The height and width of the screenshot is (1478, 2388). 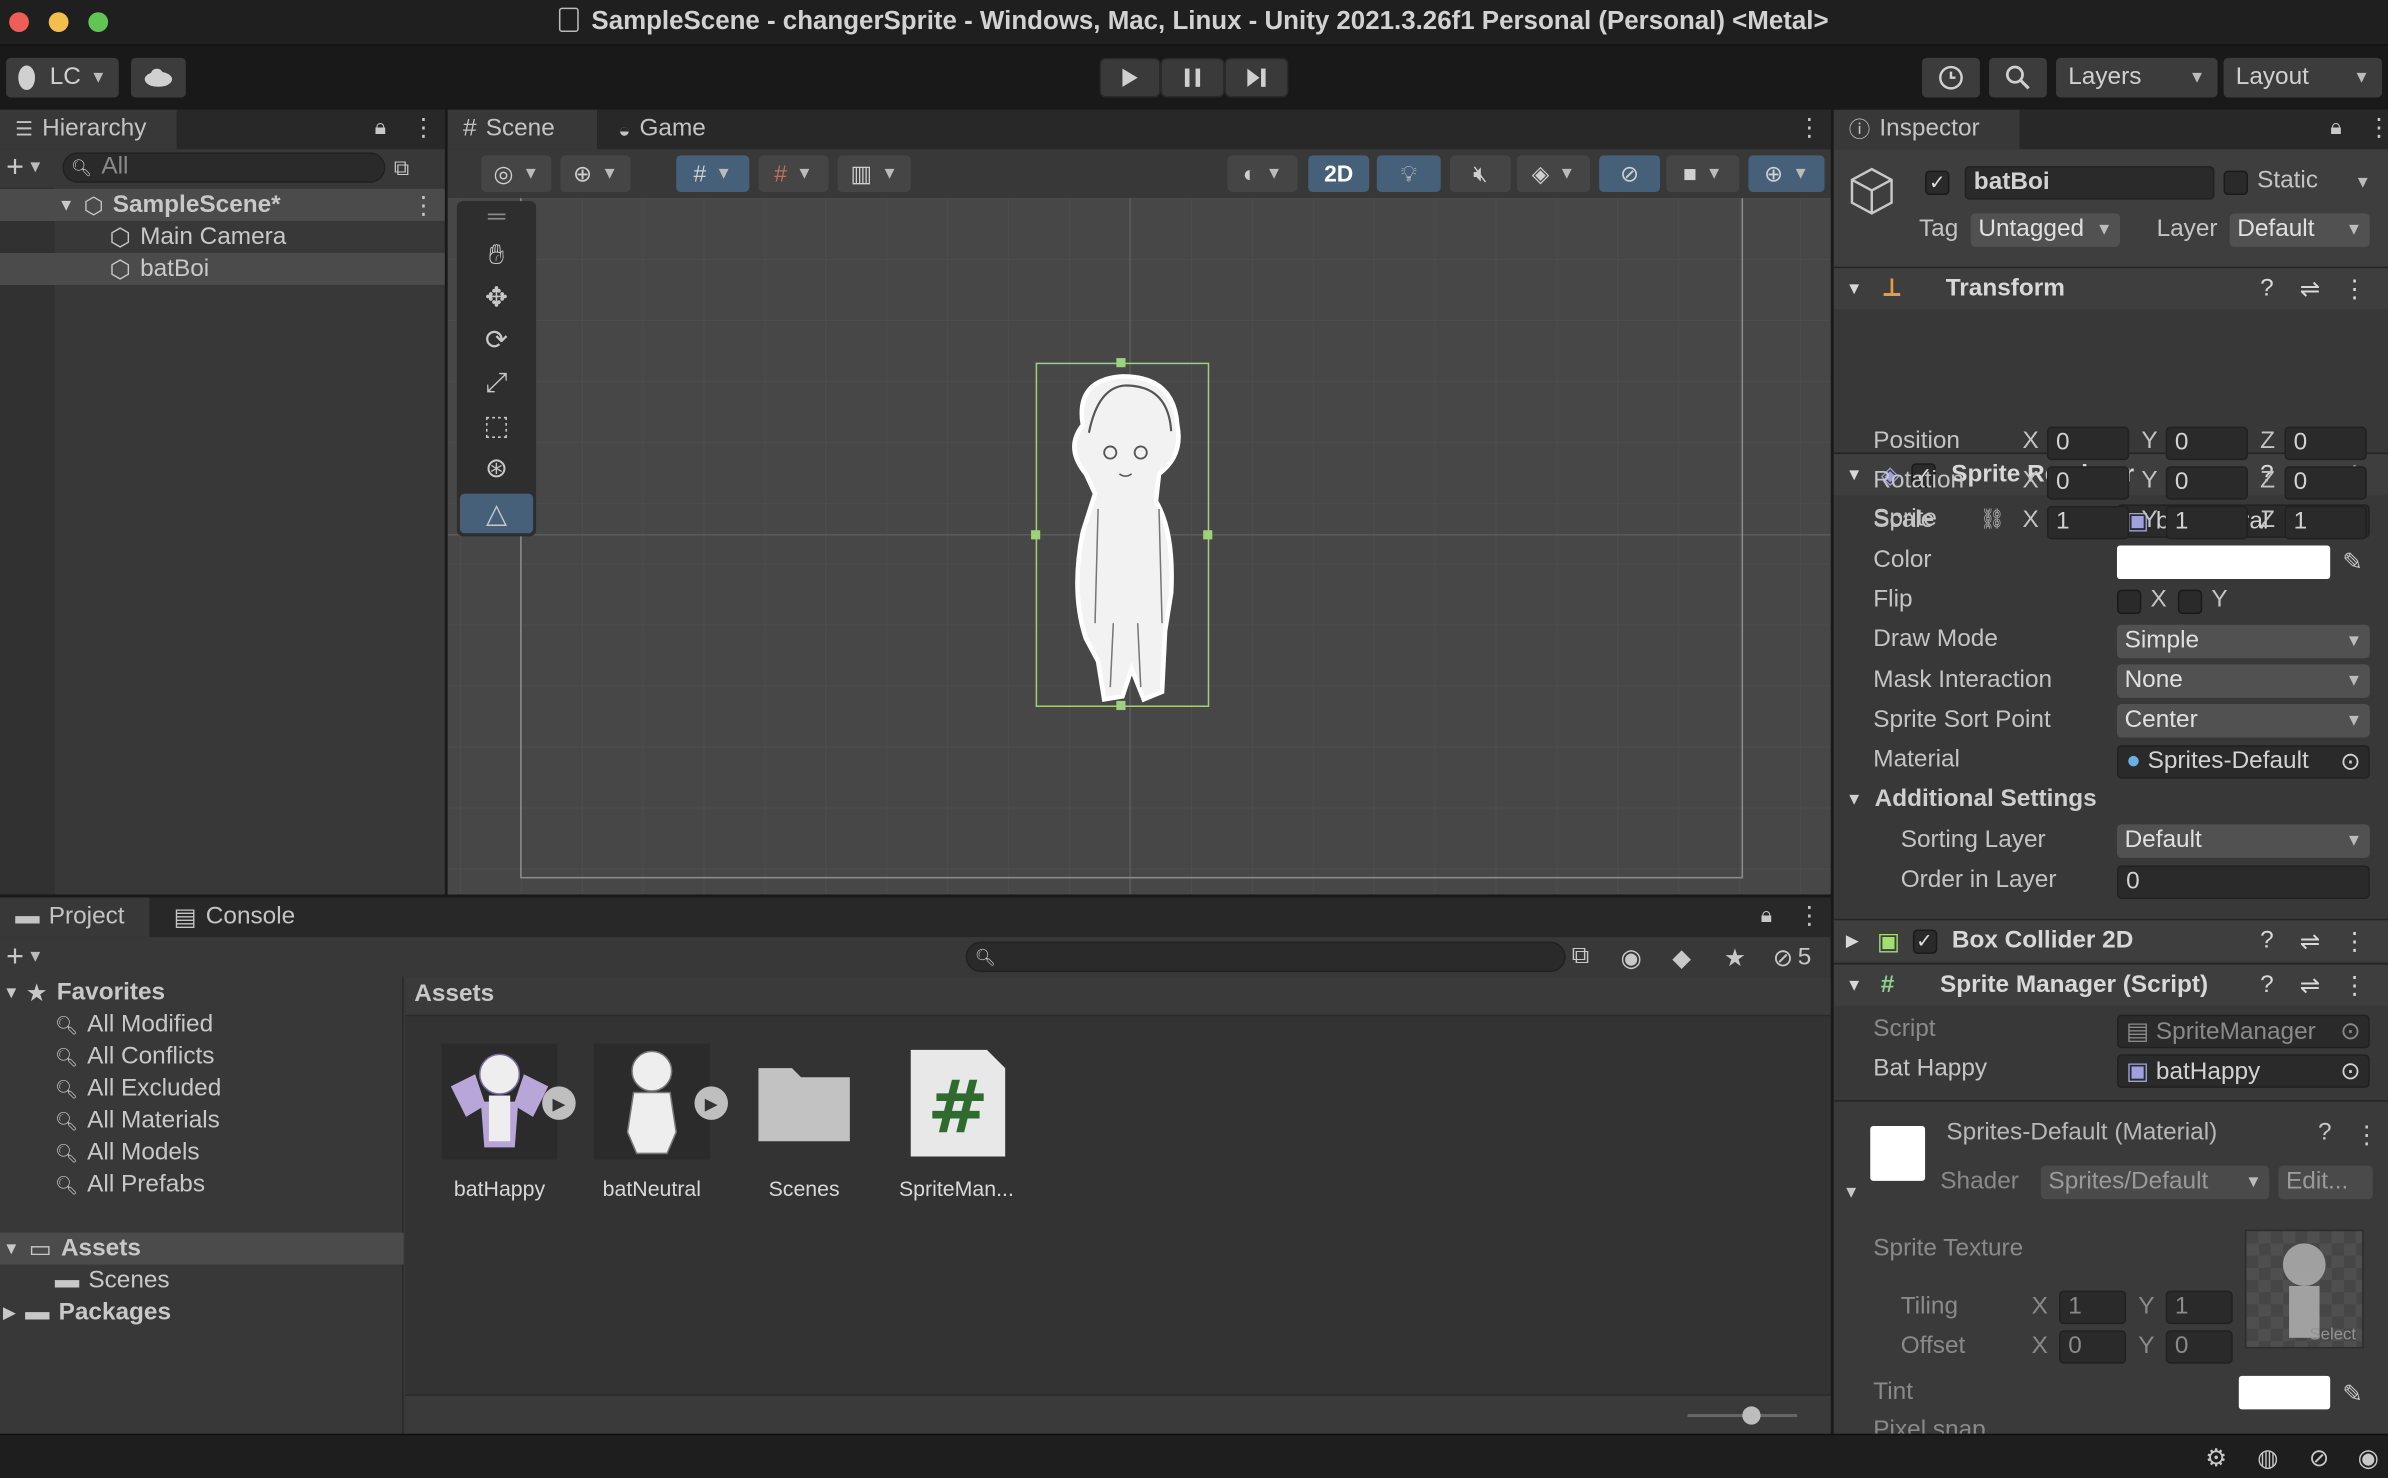 What do you see at coordinates (1951, 77) in the screenshot?
I see `undo-history-button` at bounding box center [1951, 77].